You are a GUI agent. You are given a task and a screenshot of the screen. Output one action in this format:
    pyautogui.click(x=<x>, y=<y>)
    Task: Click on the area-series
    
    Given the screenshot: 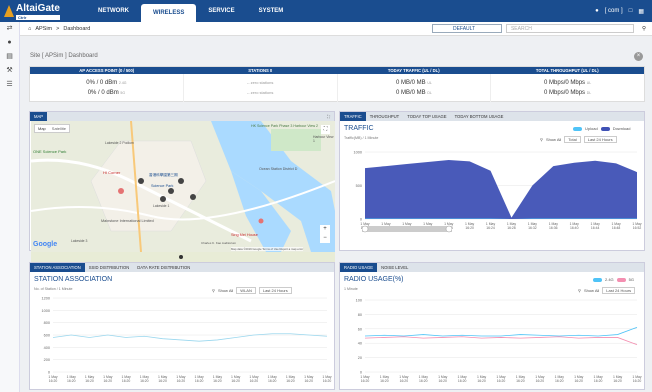 What is the action you would take?
    pyautogui.click(x=501, y=189)
    